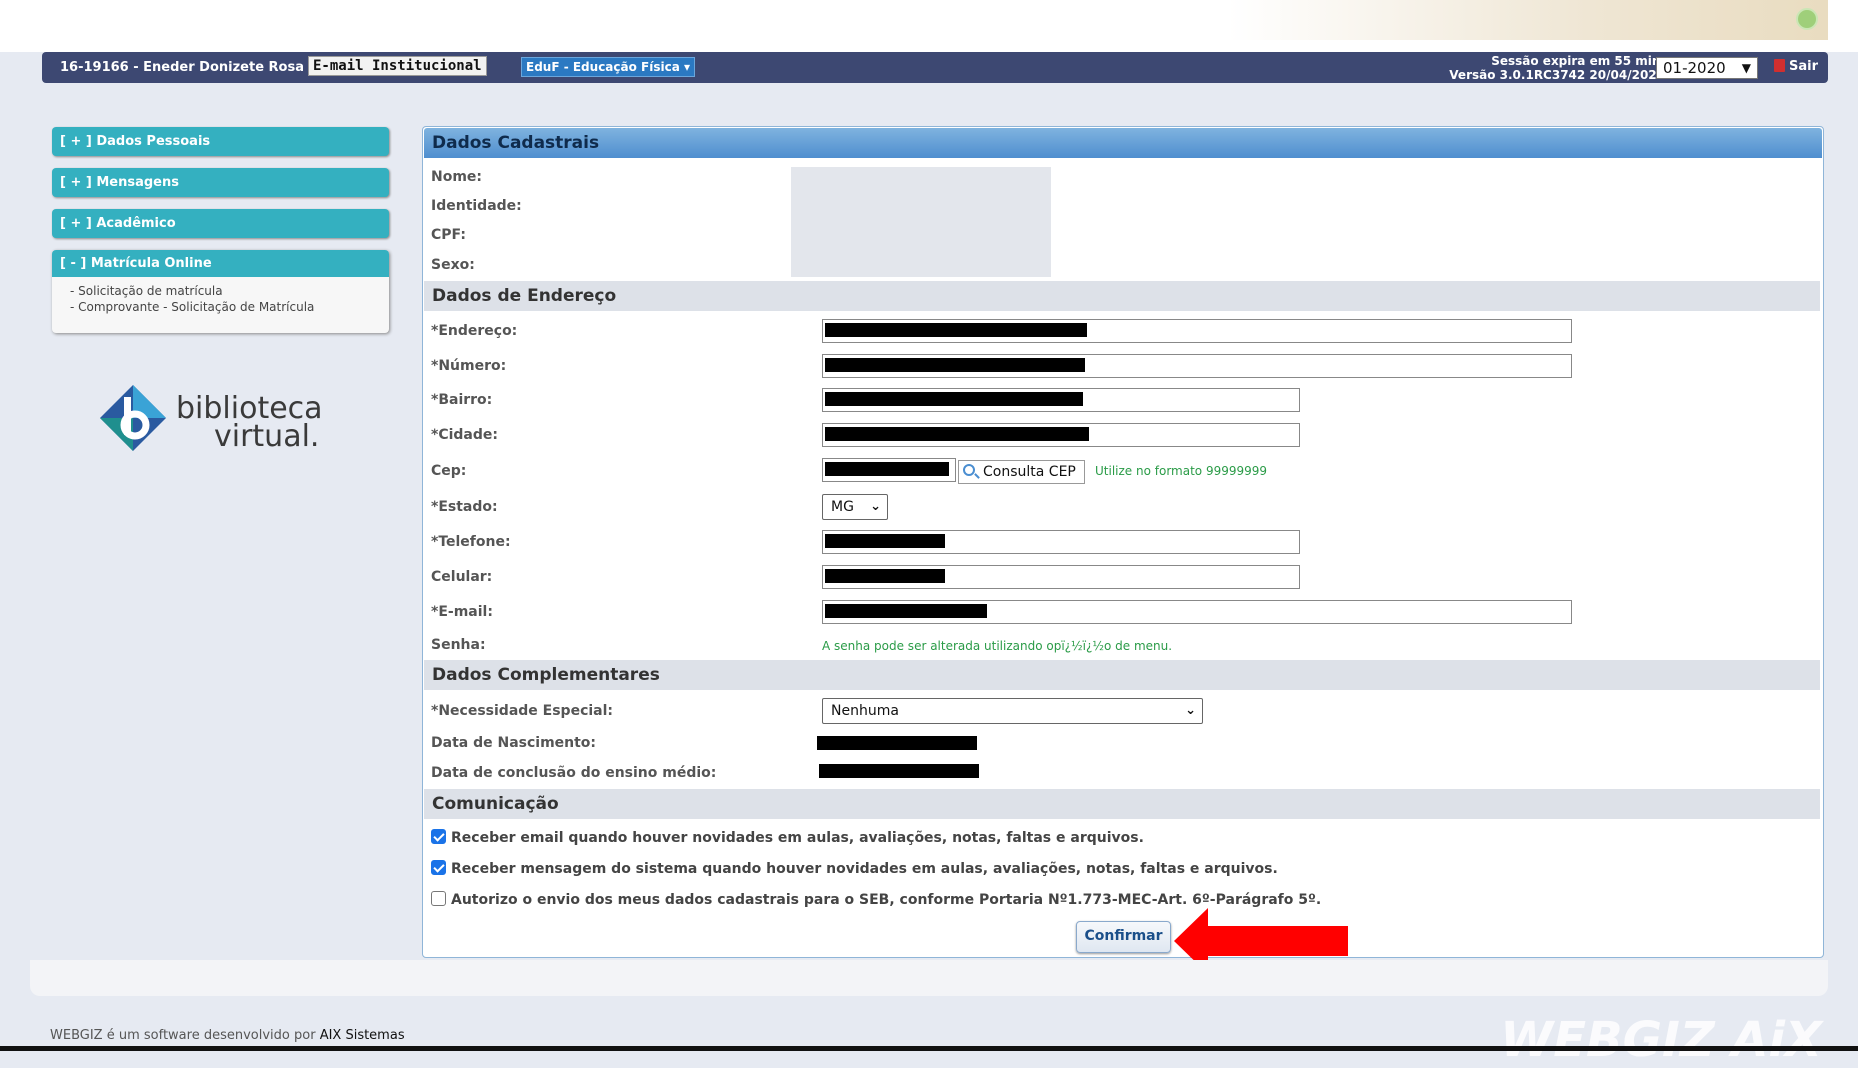  I want to click on logo-text-line2: virtual., so click(267, 436).